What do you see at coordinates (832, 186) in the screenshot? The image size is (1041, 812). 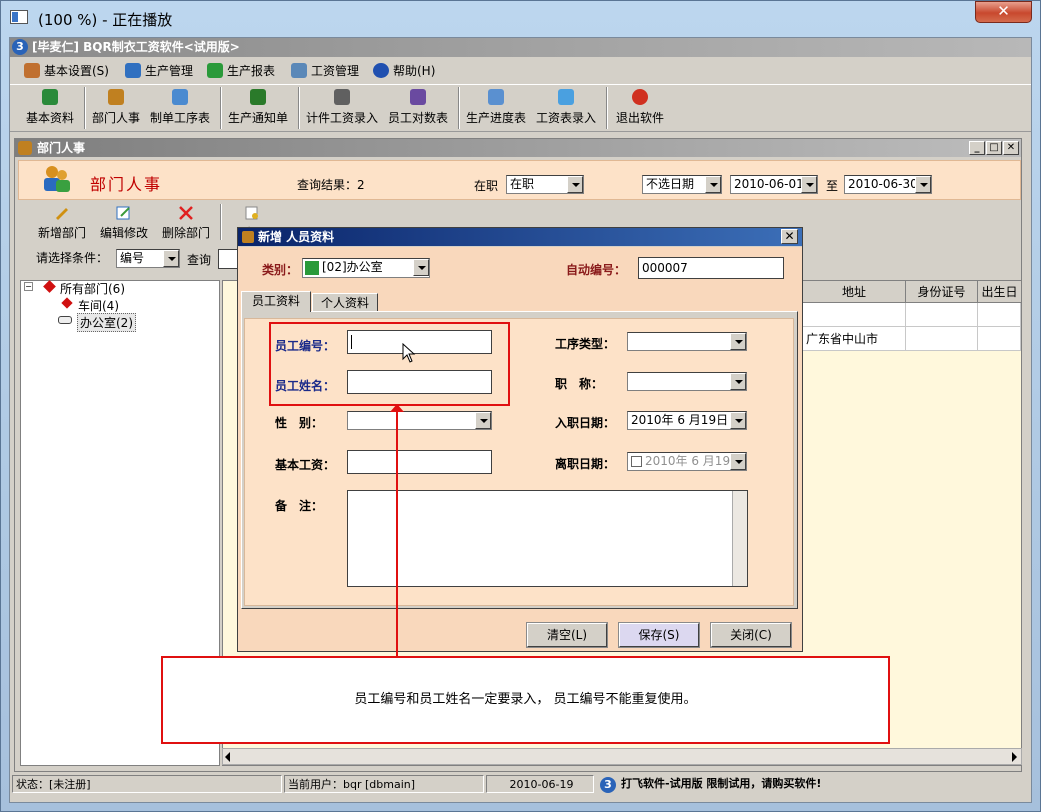 I see `date-to-label: 至` at bounding box center [832, 186].